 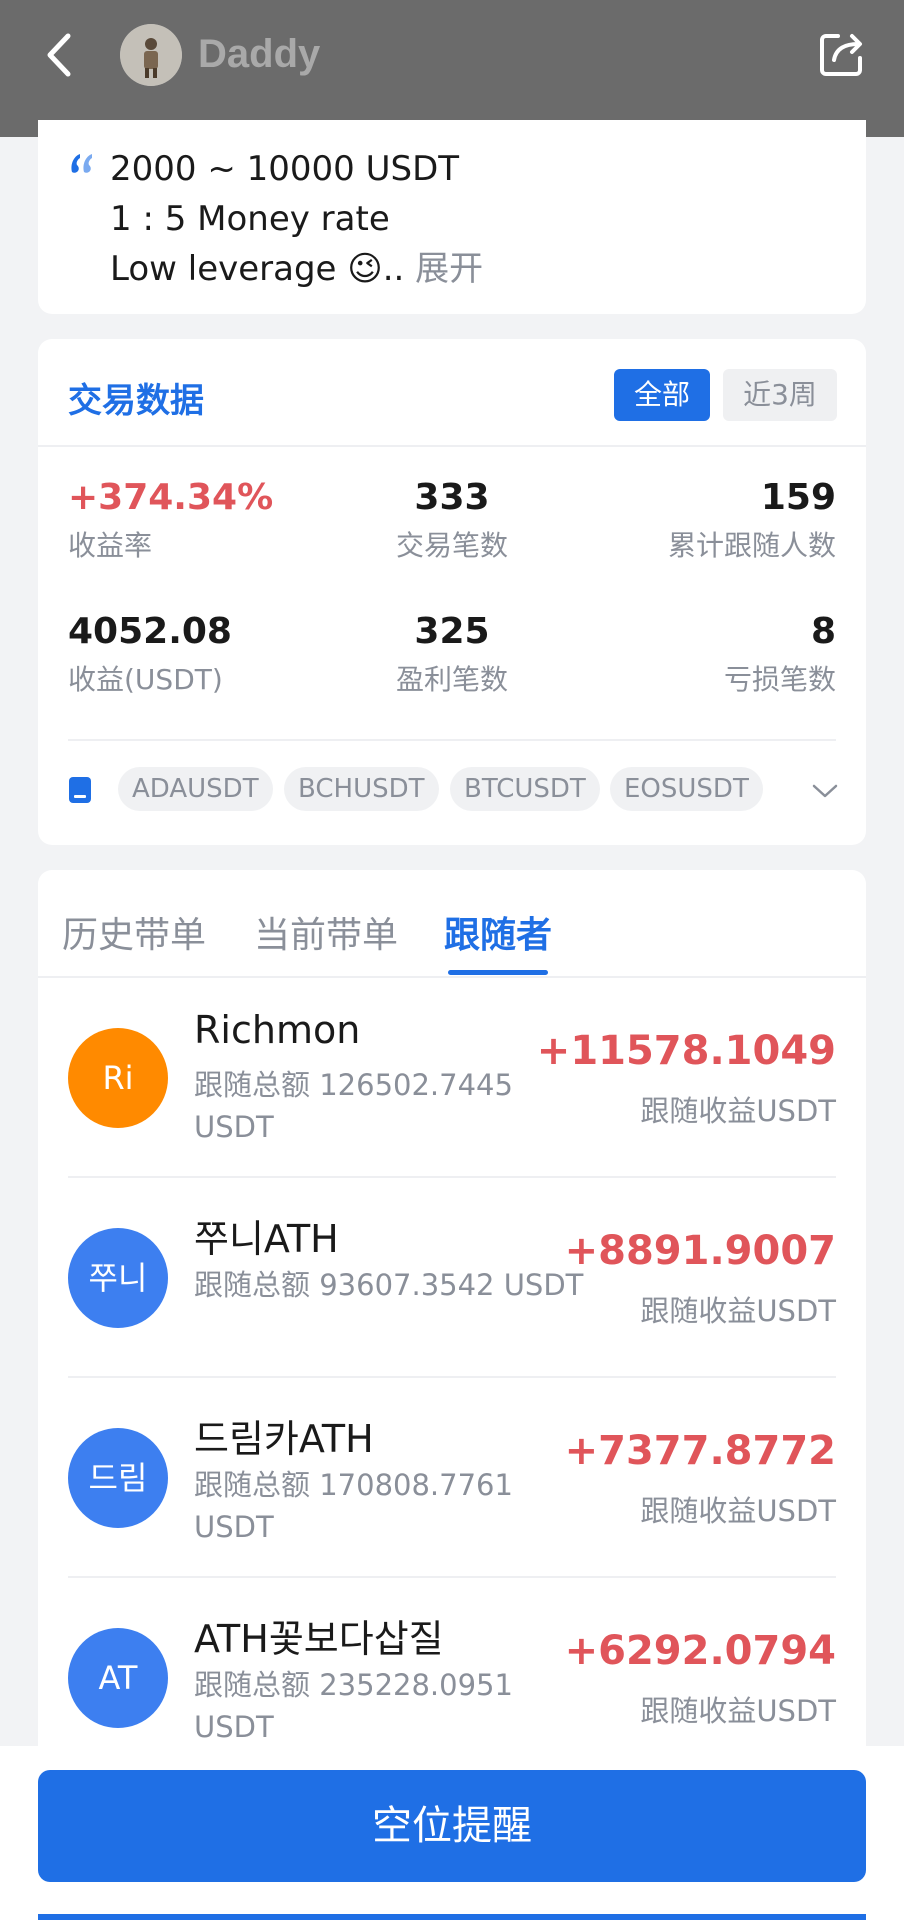 What do you see at coordinates (118, 1278) in the screenshot?
I see `avatar: 쭈니` at bounding box center [118, 1278].